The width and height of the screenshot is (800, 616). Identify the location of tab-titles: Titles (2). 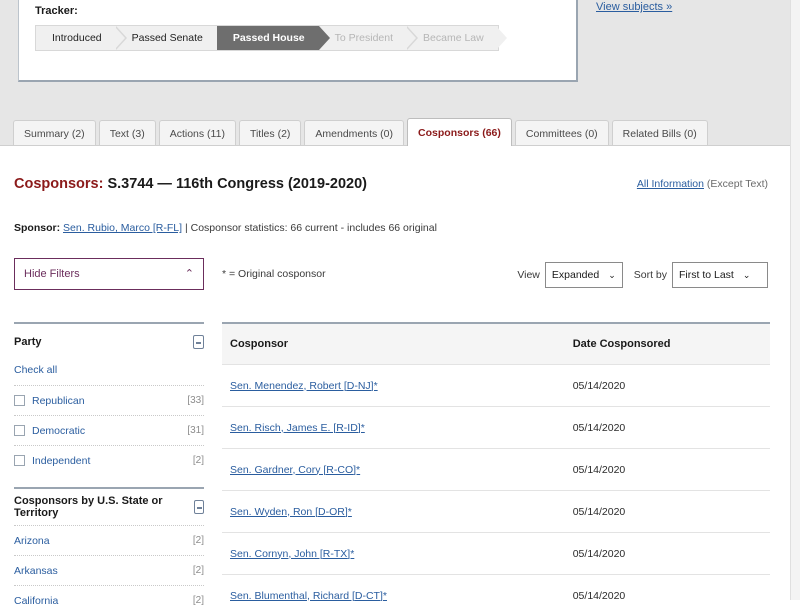
(270, 133).